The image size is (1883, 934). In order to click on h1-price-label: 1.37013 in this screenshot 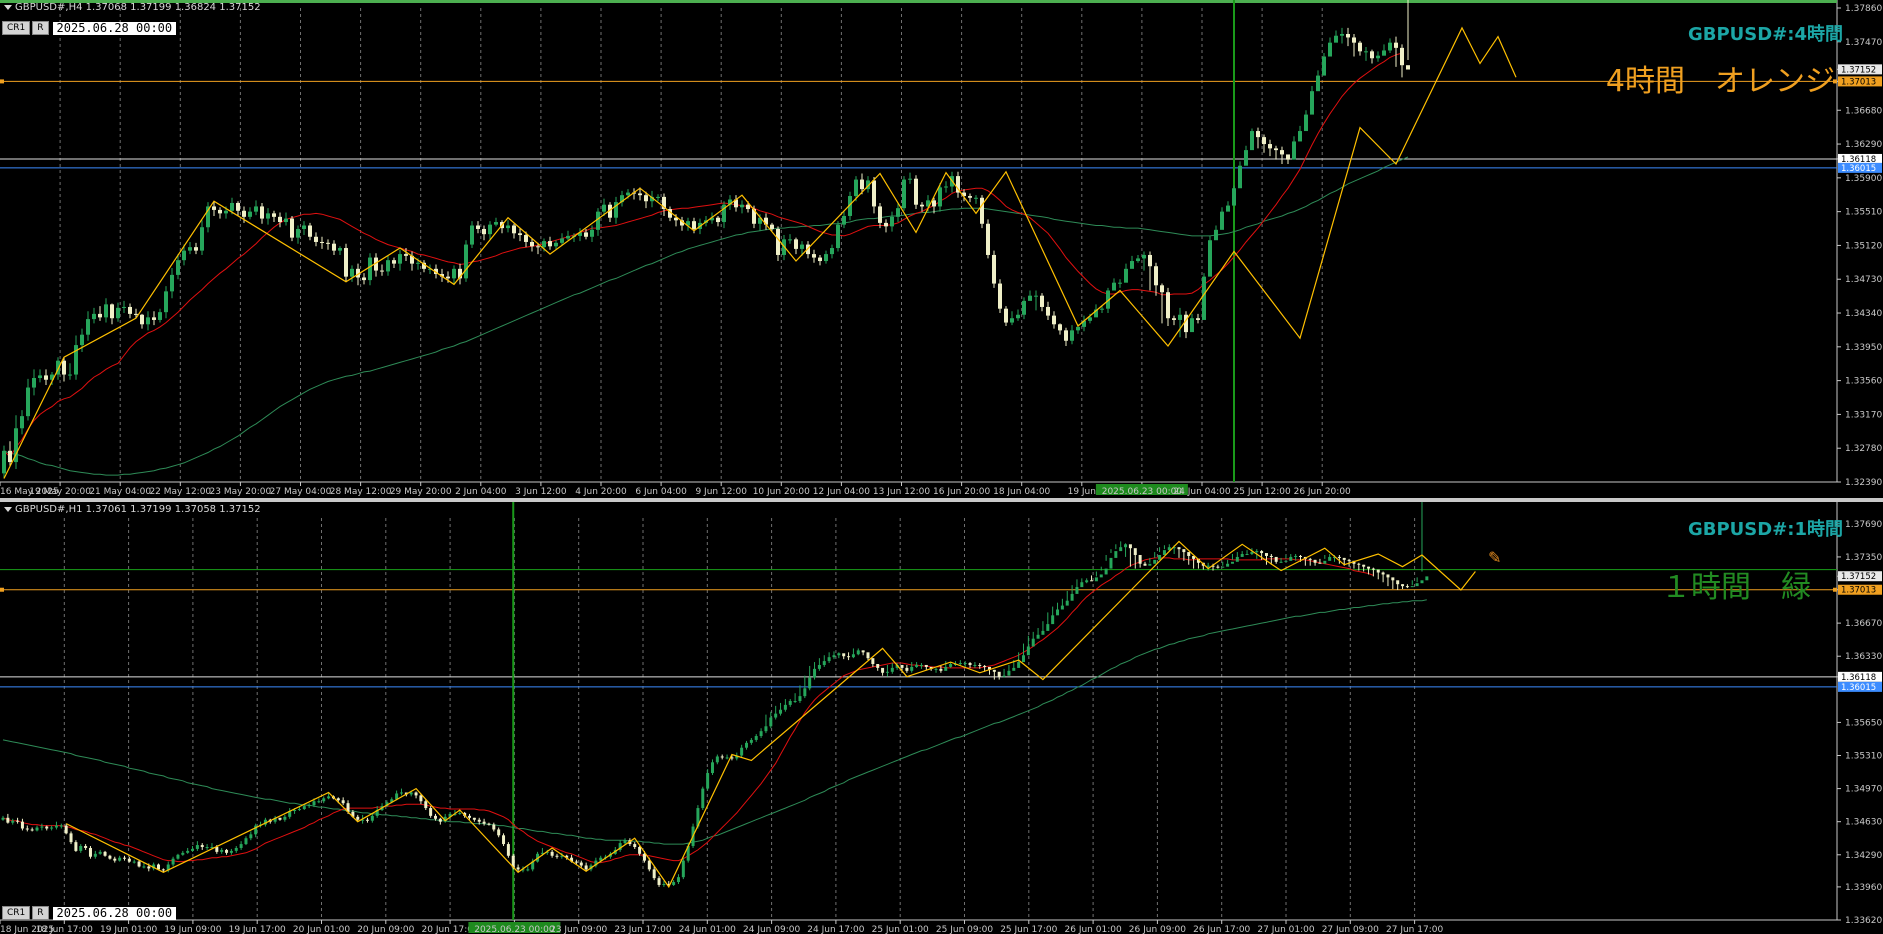, I will do `click(1858, 591)`.